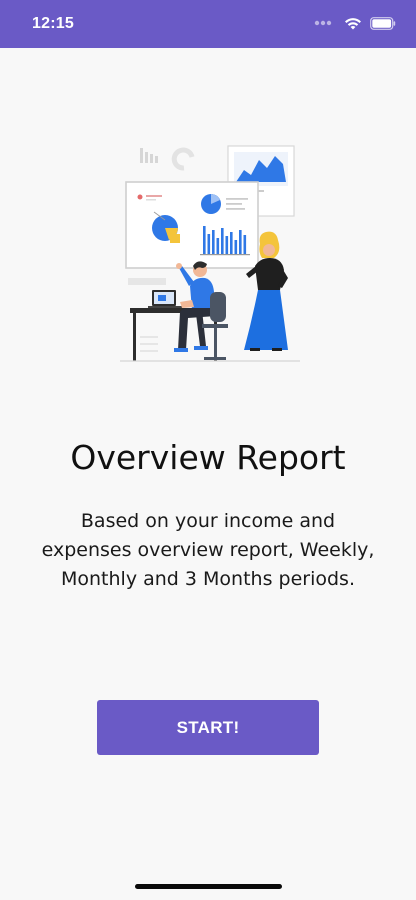 Image resolution: width=416 pixels, height=900 pixels. I want to click on signal-dots-icon, so click(323, 23).